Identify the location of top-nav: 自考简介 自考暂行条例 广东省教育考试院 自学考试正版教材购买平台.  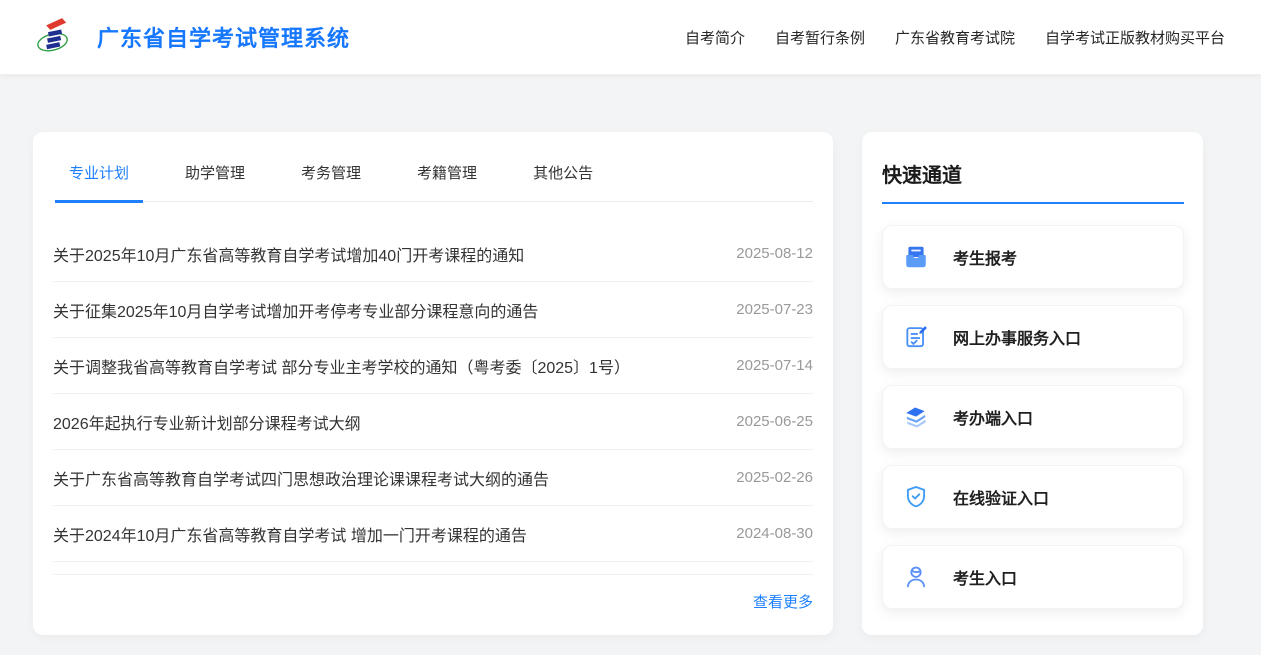
(955, 37).